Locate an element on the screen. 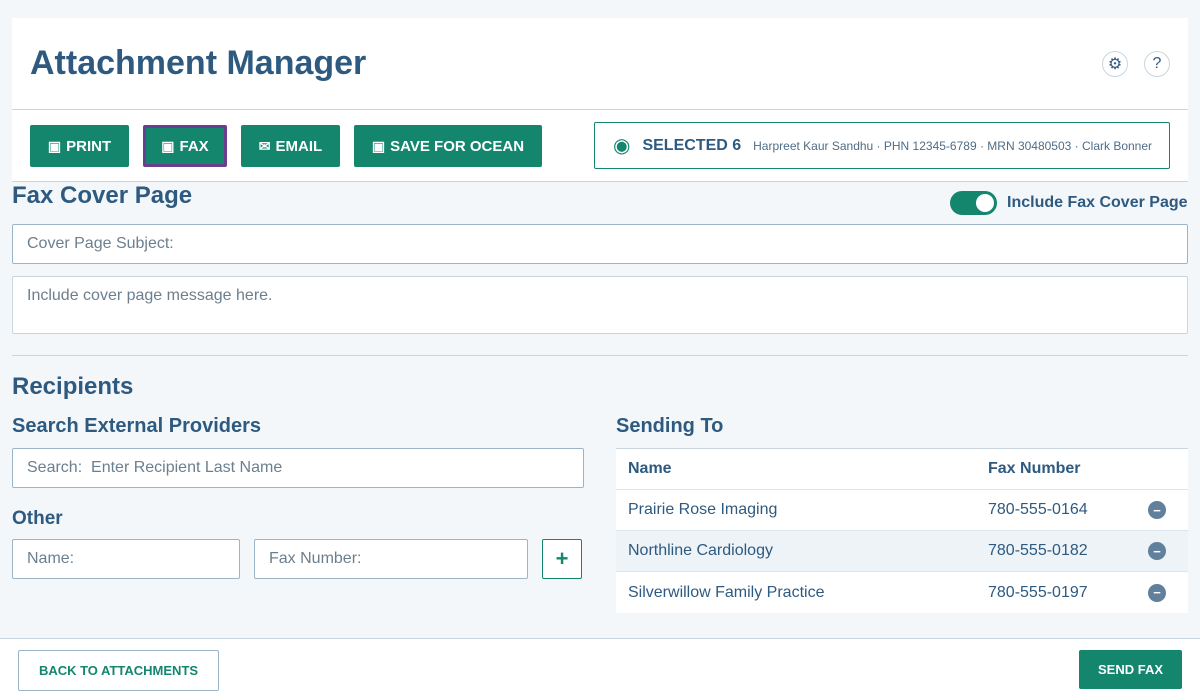  save-for-ocean-button: ▣ SAVE FOR OCEAN is located at coordinates (448, 146).